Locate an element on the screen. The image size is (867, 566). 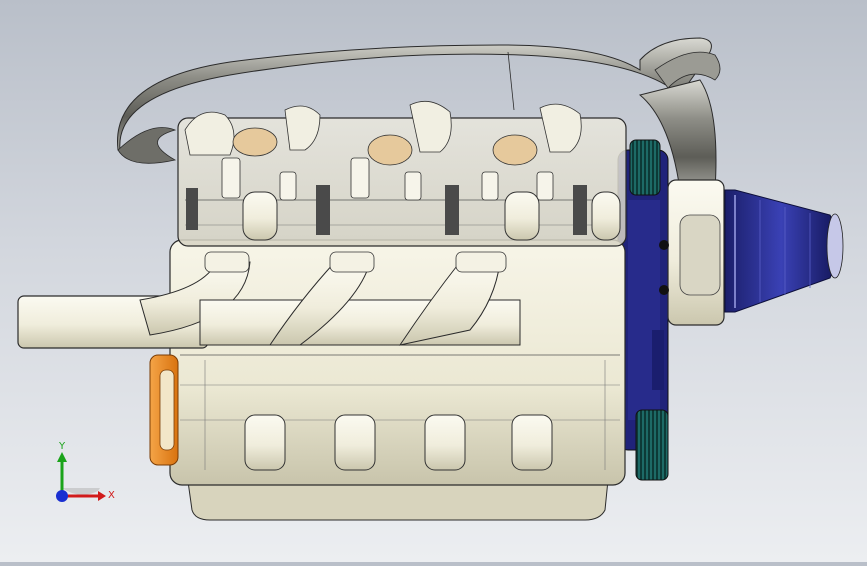
y-axis-label: Y is located at coordinates (62, 446).